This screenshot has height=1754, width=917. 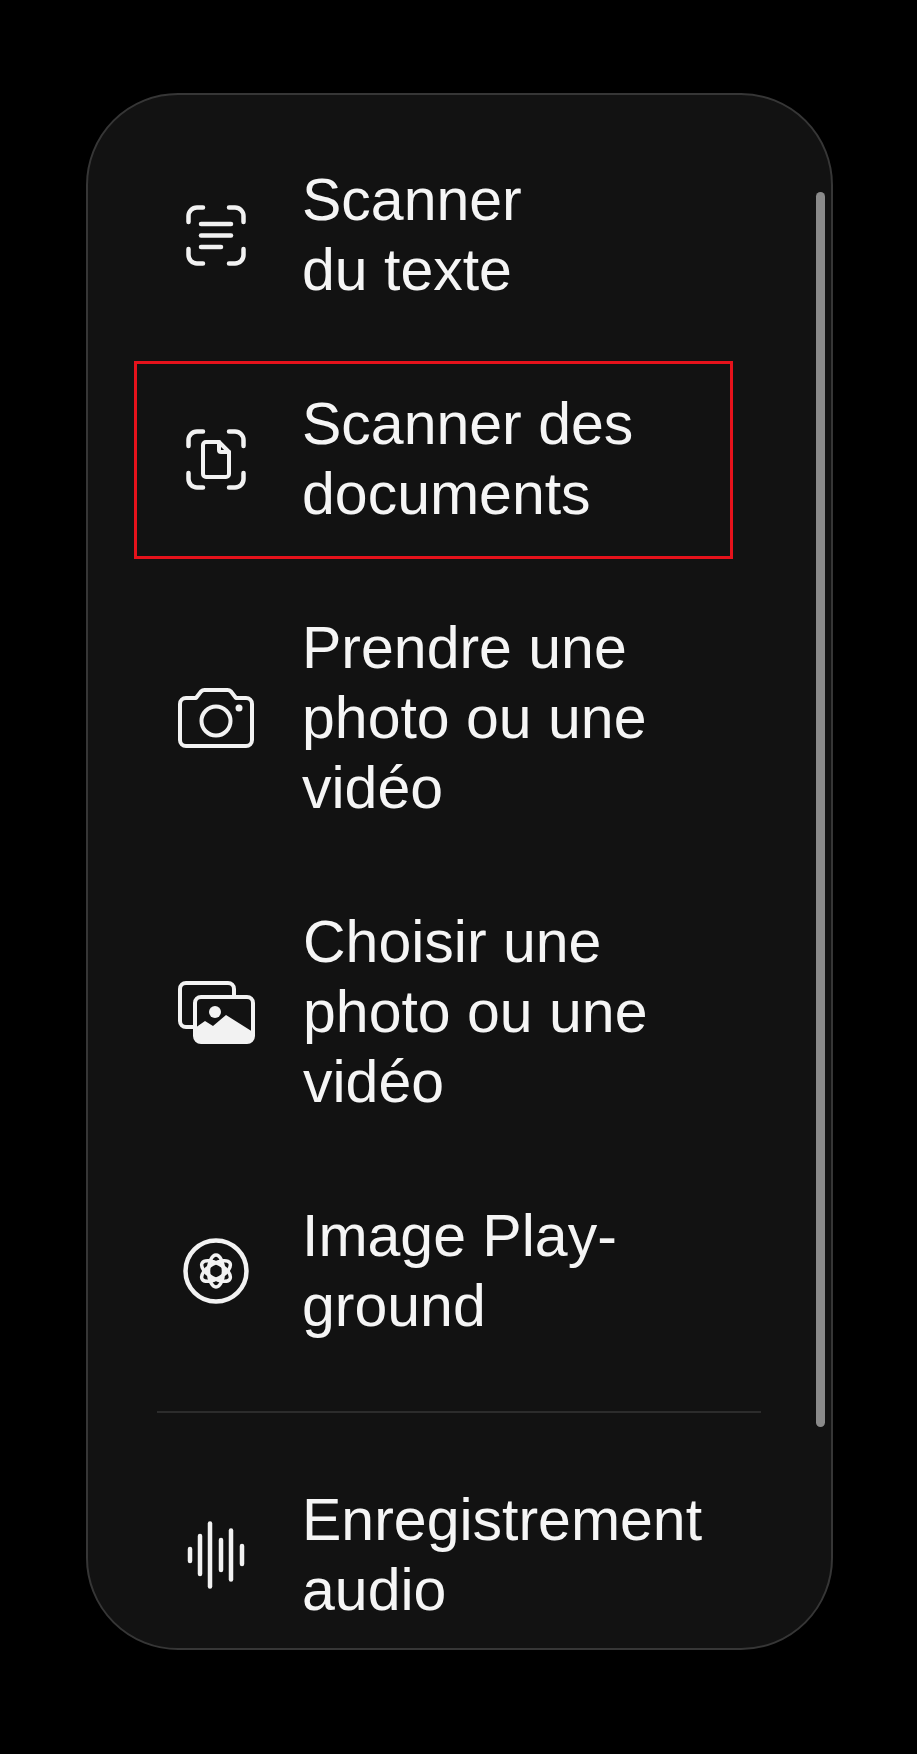 I want to click on scan-text-icon, so click(x=216, y=235).